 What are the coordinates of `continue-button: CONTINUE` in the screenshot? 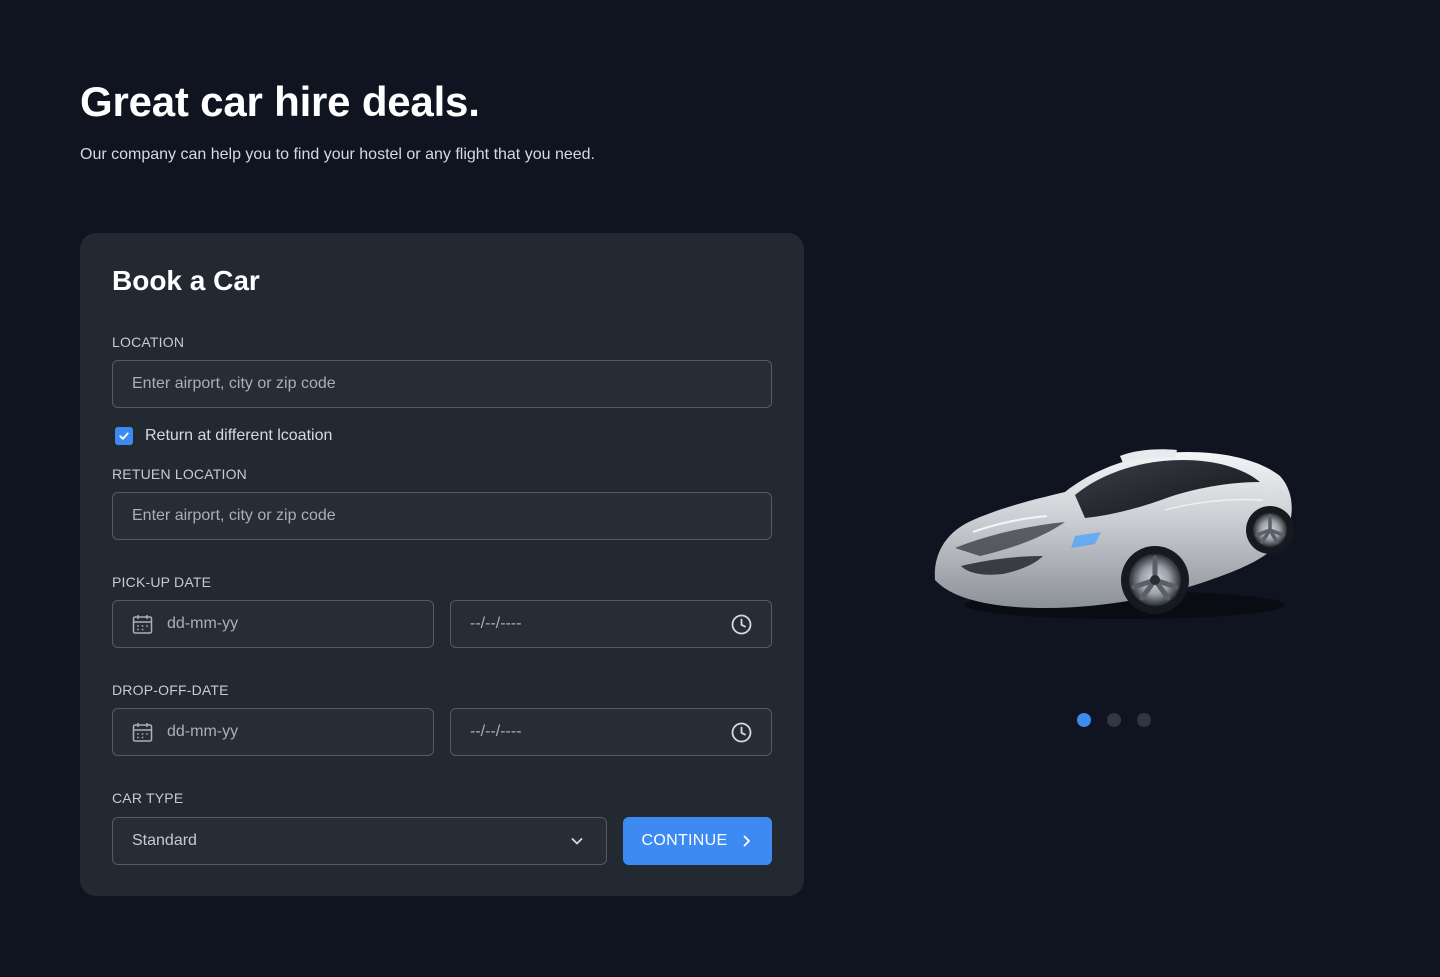 It's located at (697, 841).